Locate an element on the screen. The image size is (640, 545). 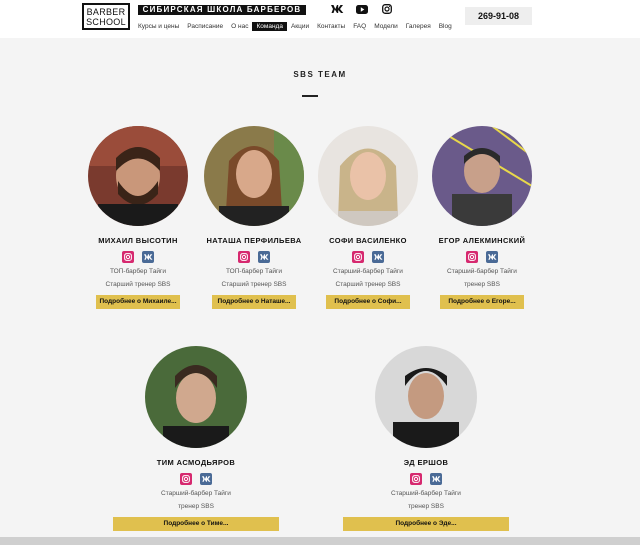
member-name: СОФИ ВАСИЛЕНКО is located at coordinates (368, 240).